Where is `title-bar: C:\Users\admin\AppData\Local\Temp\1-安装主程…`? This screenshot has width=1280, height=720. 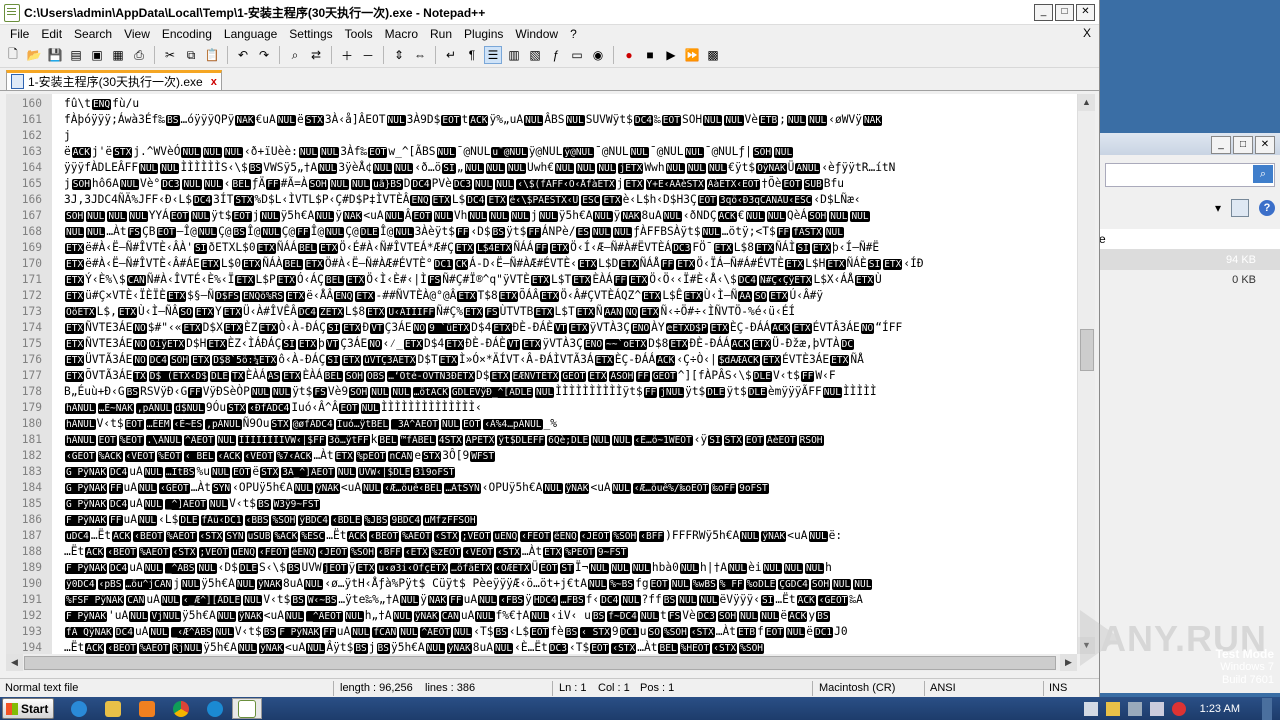
title-bar: C:\Users\admin\AppData\Local\Temp\1-安装主程… is located at coordinates (549, 12).